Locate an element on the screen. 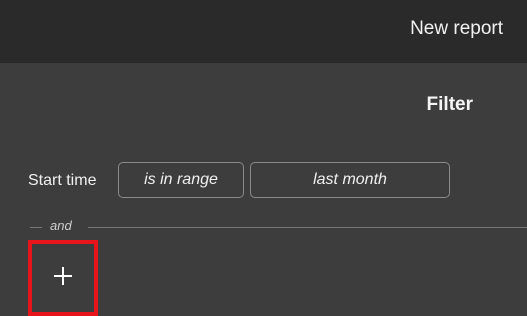 The image size is (527, 316). panel-title: Filter is located at coordinates (449, 104).